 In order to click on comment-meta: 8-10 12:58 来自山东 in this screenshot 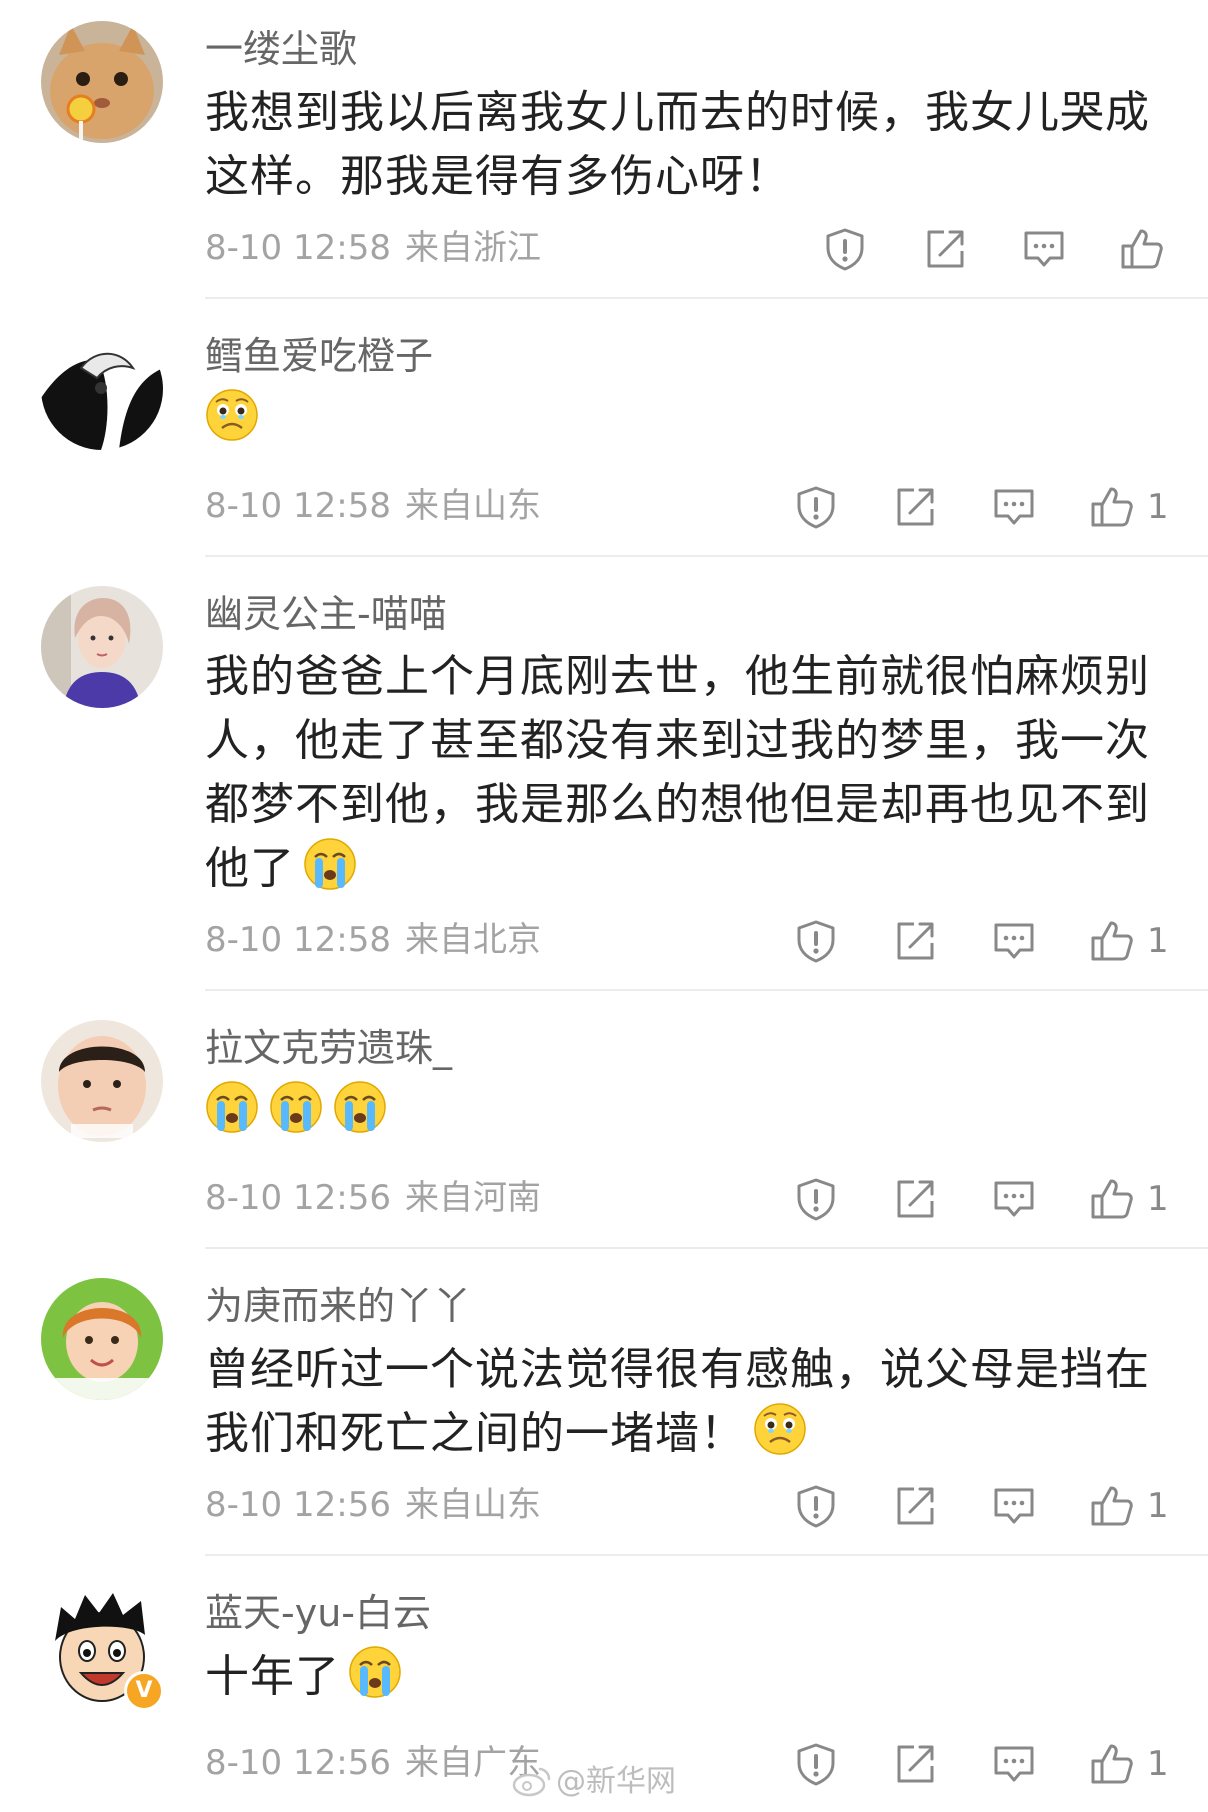, I will do `click(373, 506)`.